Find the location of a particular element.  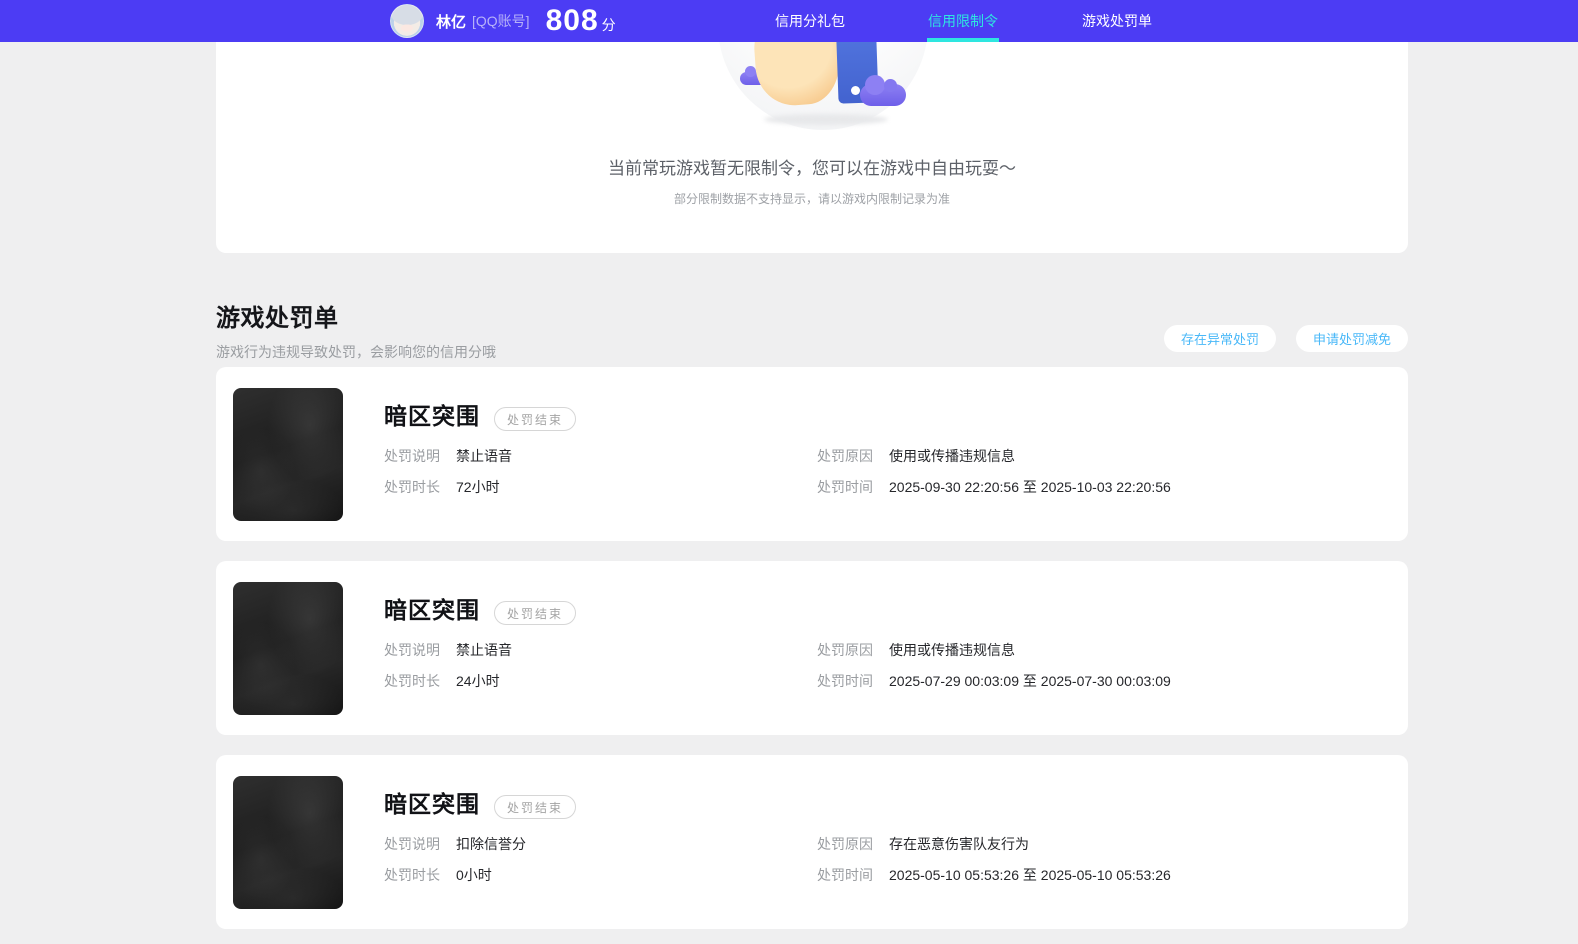

field-value: 存在恶意伤害队友行为 is located at coordinates (959, 844).